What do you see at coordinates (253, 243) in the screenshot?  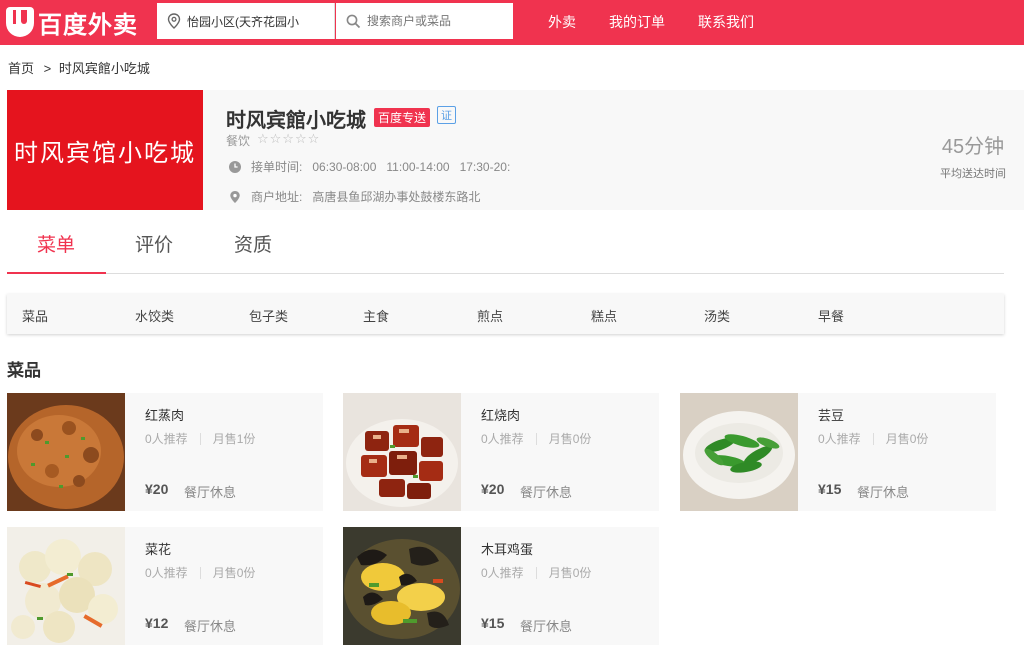 I see `tab-qualification: 资质` at bounding box center [253, 243].